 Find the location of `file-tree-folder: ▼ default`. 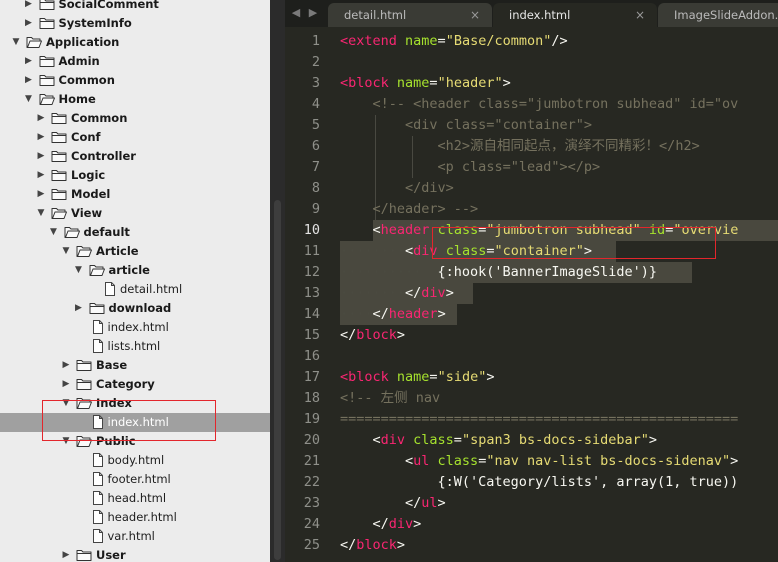

file-tree-folder: ▼ default is located at coordinates (135, 232).